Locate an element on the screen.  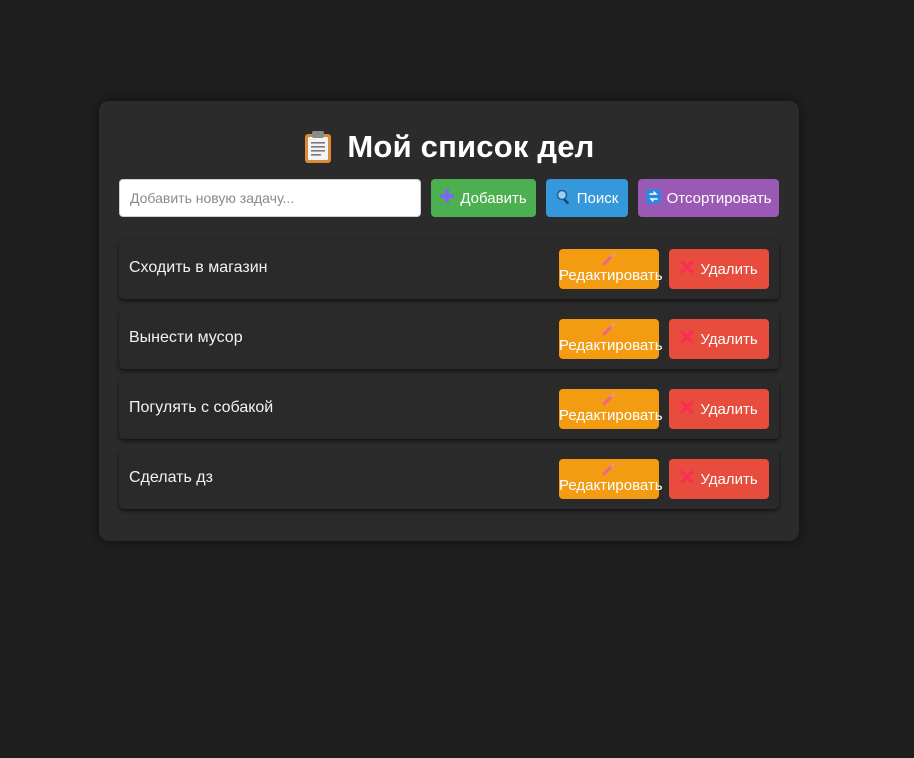
search-button: Поиск is located at coordinates (587, 198).